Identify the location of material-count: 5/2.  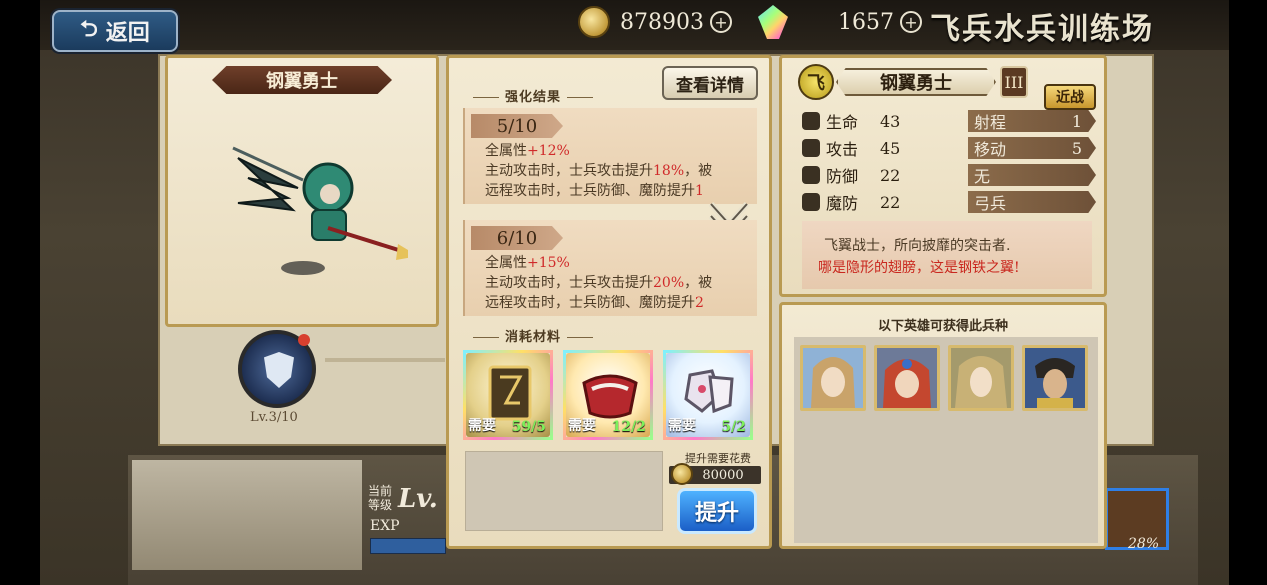
(733, 427).